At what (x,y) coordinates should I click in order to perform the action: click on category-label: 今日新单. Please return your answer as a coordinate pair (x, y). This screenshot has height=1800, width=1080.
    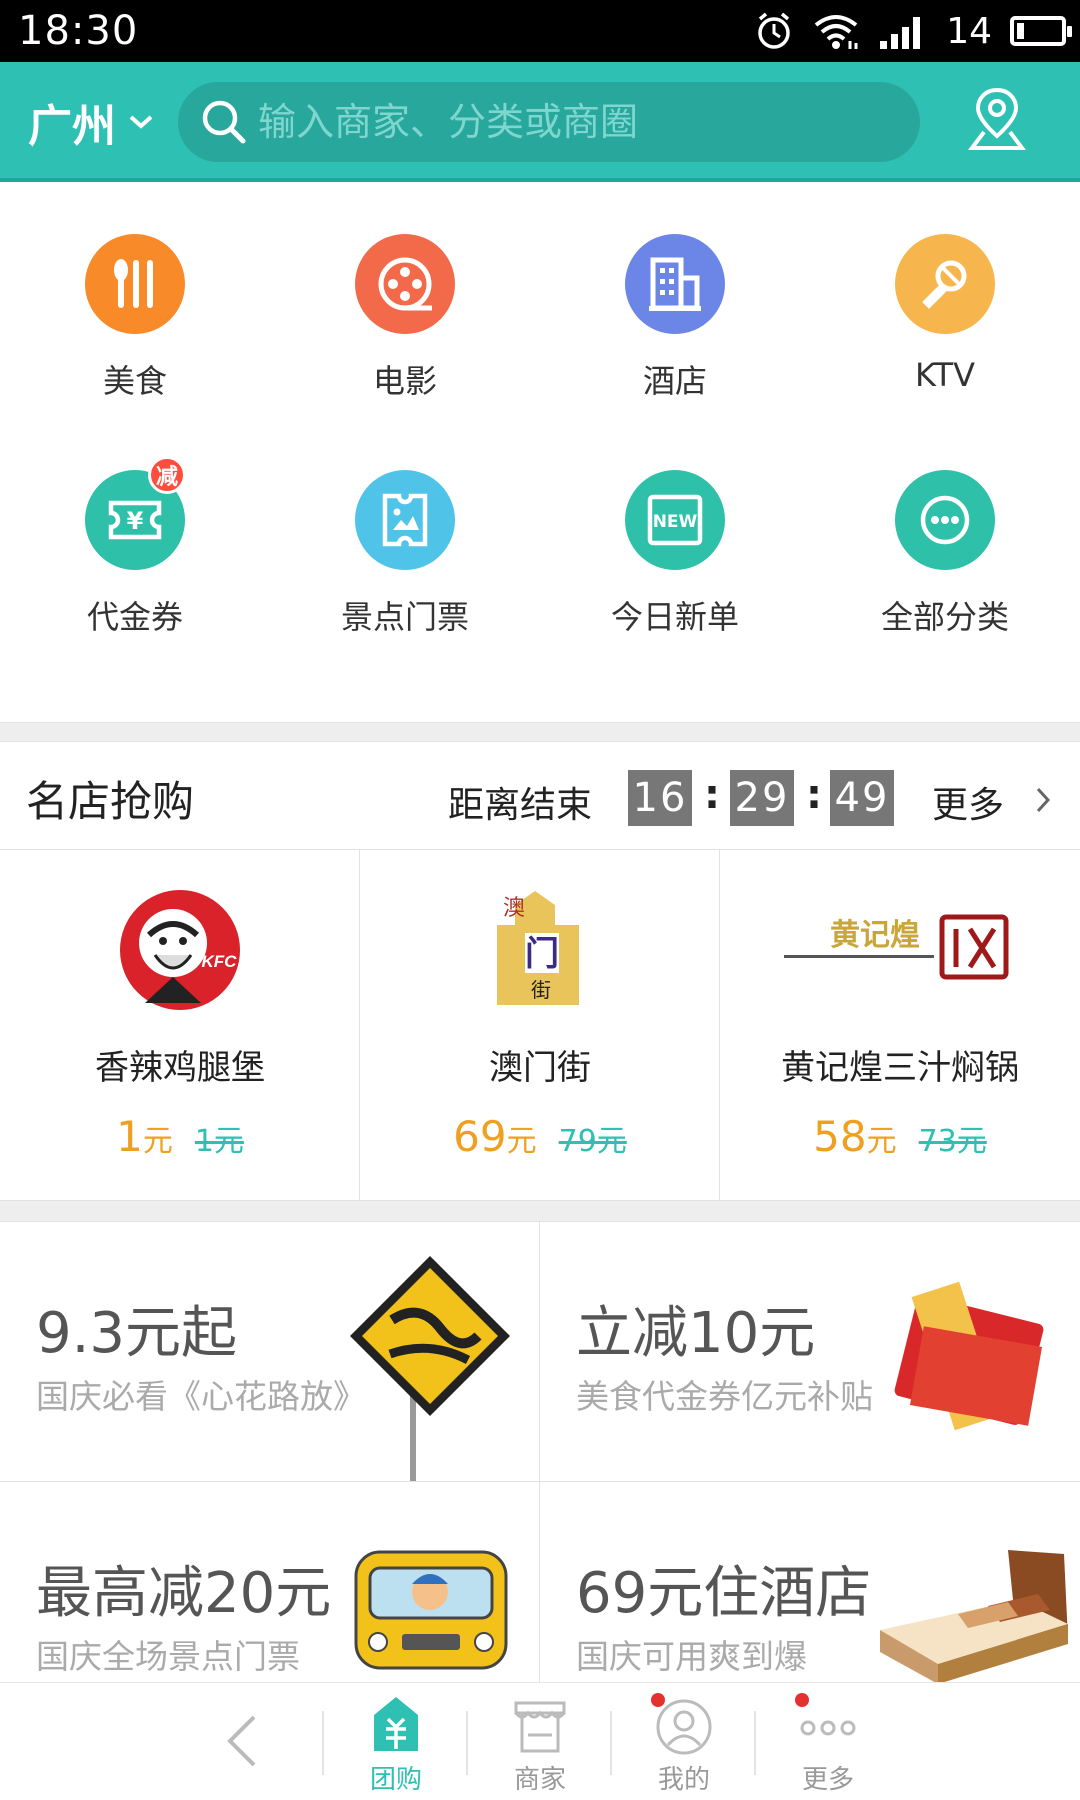
    Looking at the image, I should click on (674, 617).